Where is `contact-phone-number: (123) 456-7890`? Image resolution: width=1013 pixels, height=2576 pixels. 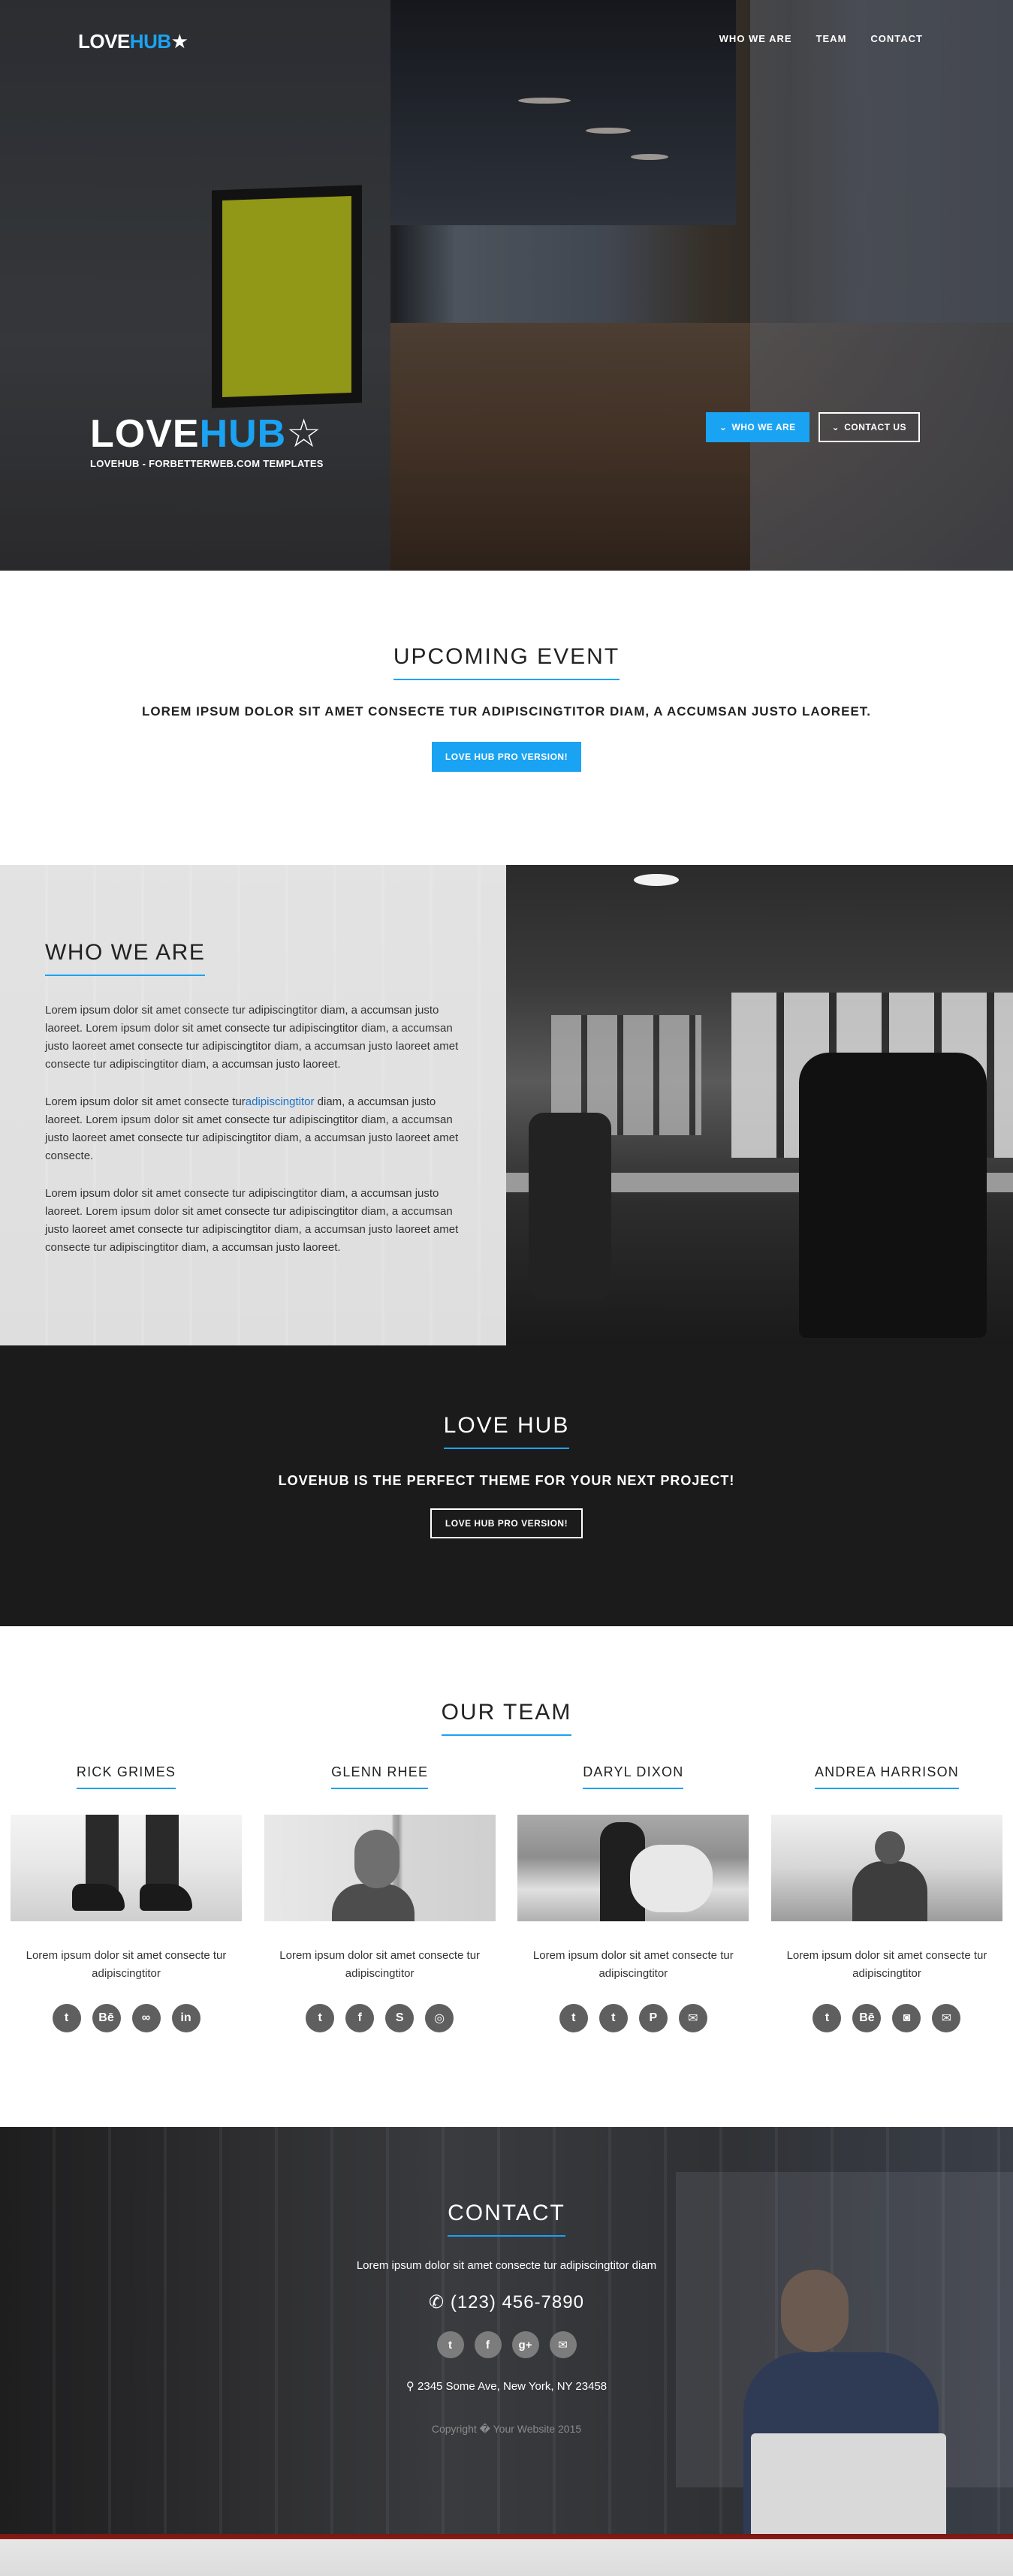 contact-phone-number: (123) 456-7890 is located at coordinates (517, 2302).